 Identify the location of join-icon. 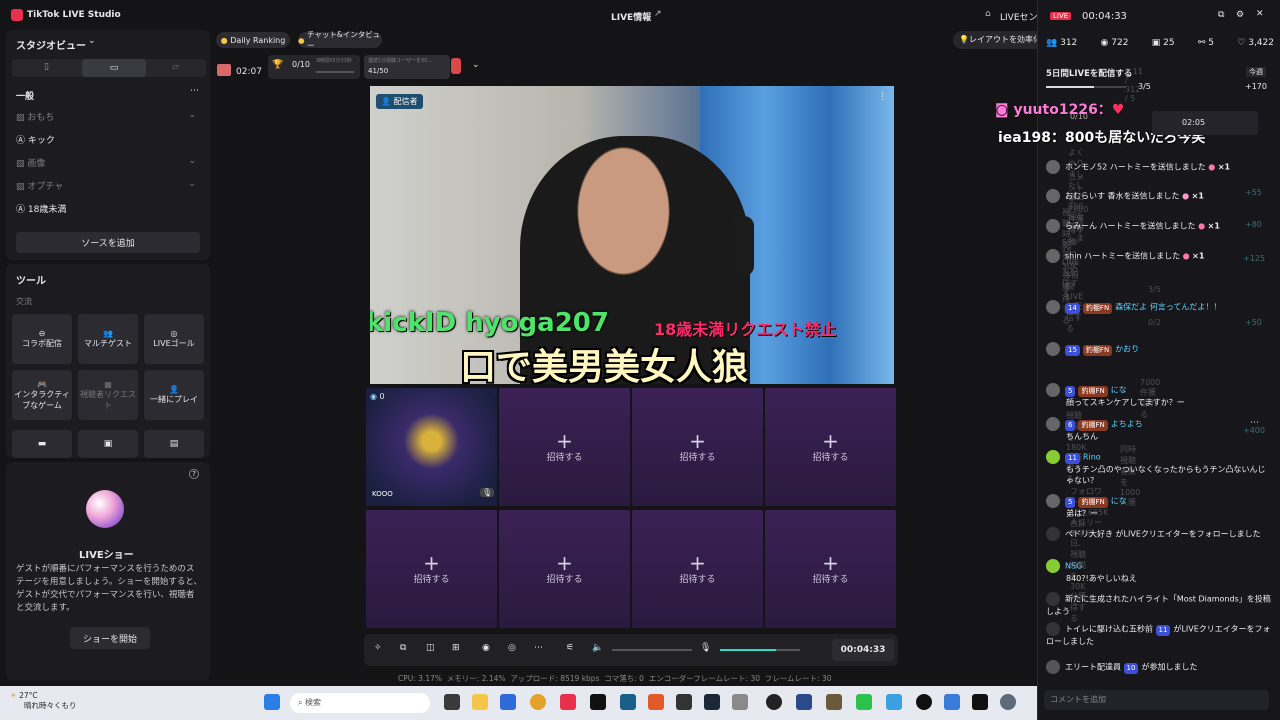
(1053, 667).